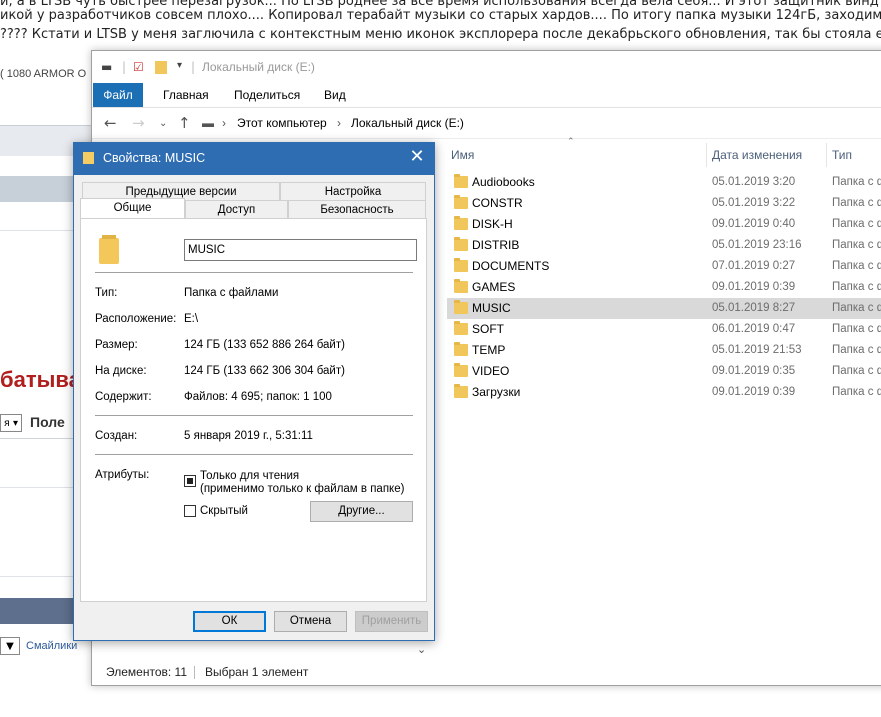  I want to click on new-folder-icon, so click(161, 67).